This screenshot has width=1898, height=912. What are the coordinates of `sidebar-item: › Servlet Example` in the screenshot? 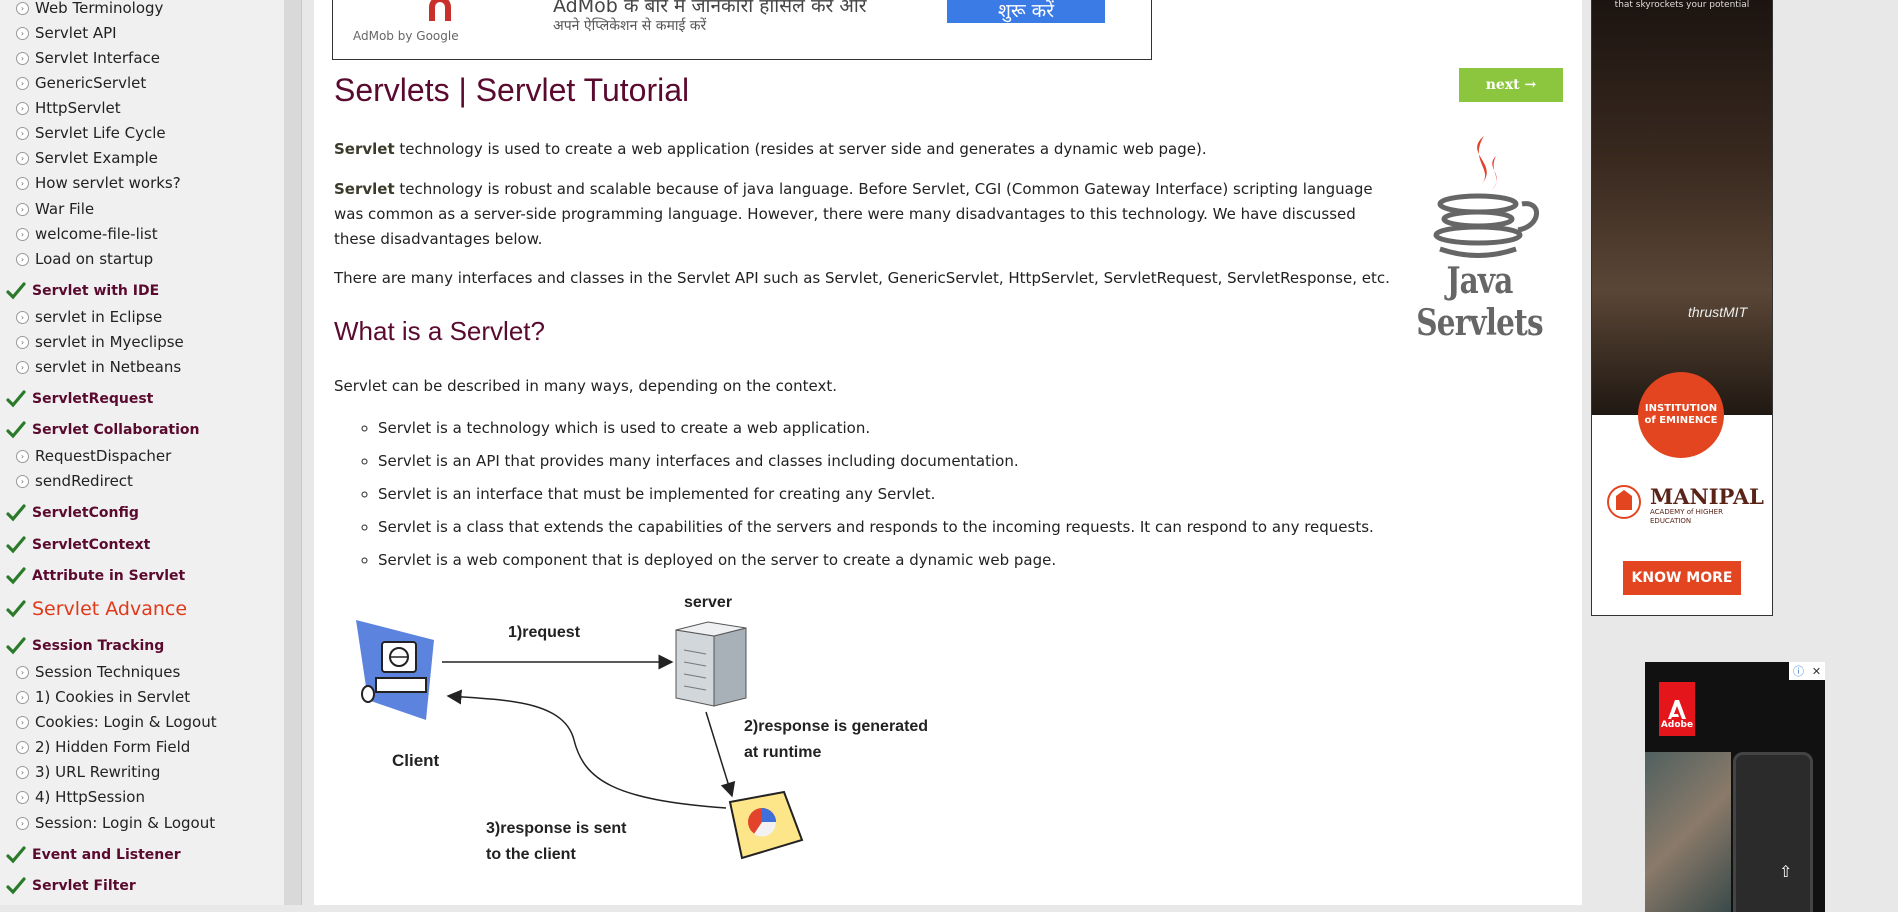 It's located at (87, 158).